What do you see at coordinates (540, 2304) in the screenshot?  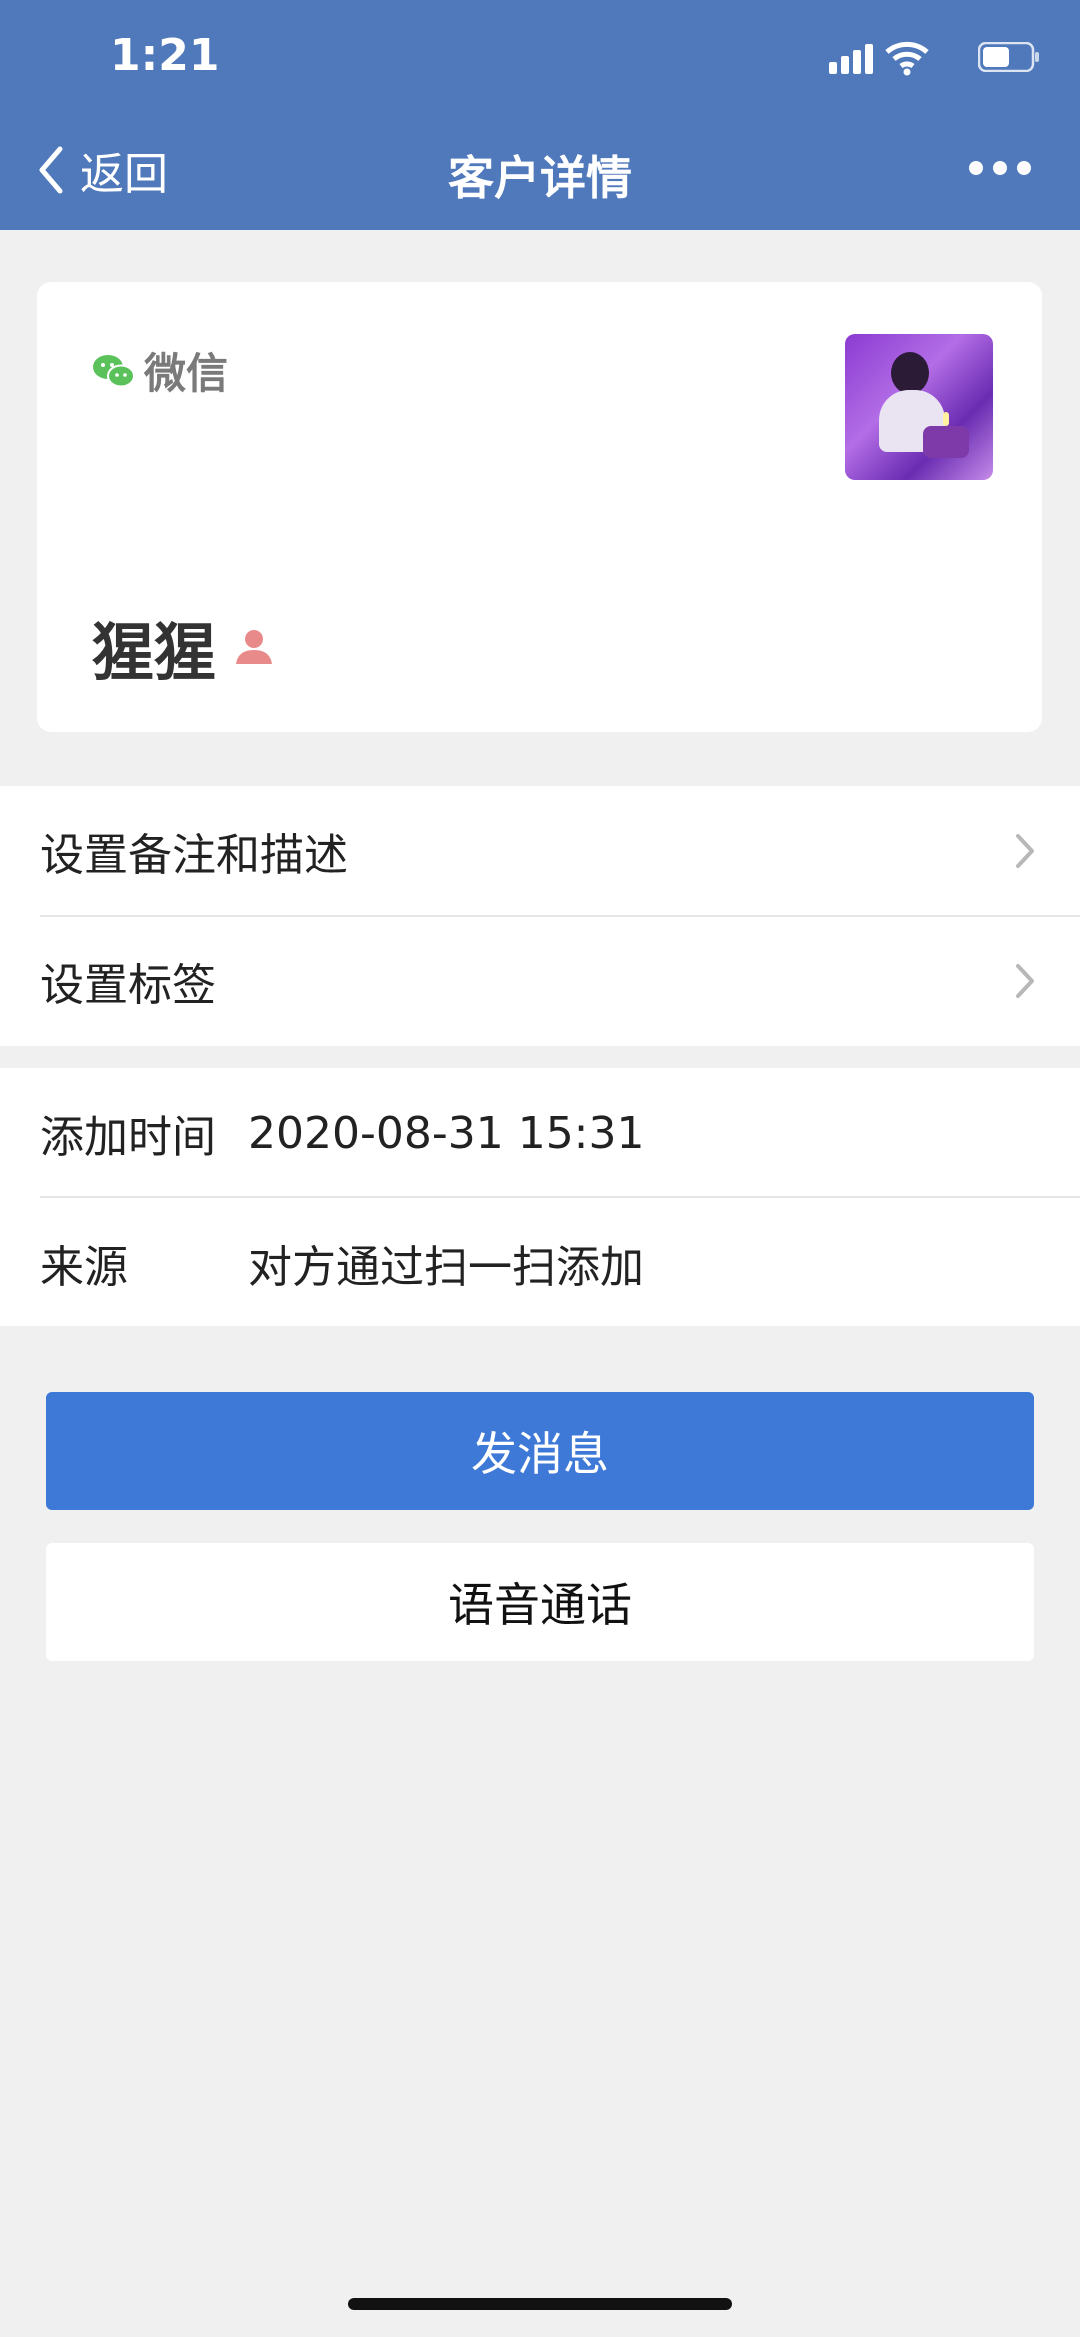 I see `home-indicator` at bounding box center [540, 2304].